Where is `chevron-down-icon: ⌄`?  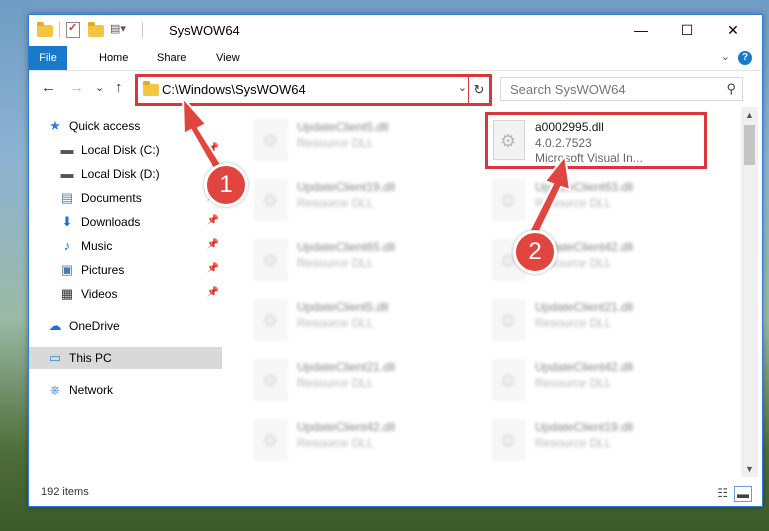
chevron-down-icon: ⌄ is located at coordinates (725, 56).